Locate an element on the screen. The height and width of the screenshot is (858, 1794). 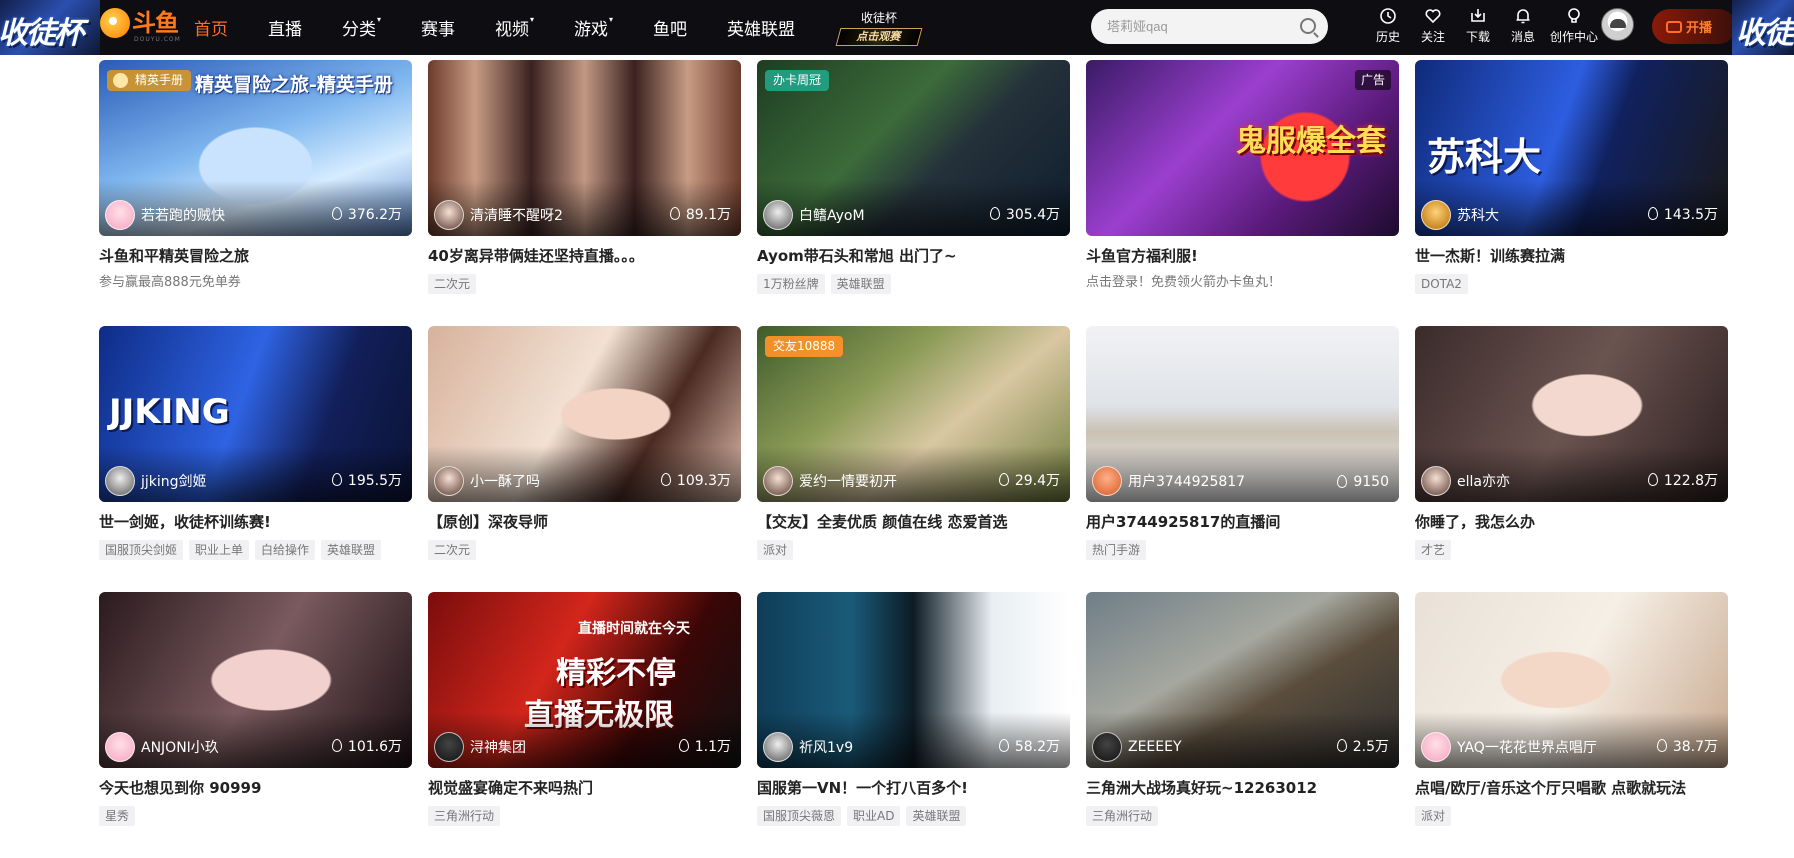
category-tag: 白给操作 is located at coordinates (285, 550).